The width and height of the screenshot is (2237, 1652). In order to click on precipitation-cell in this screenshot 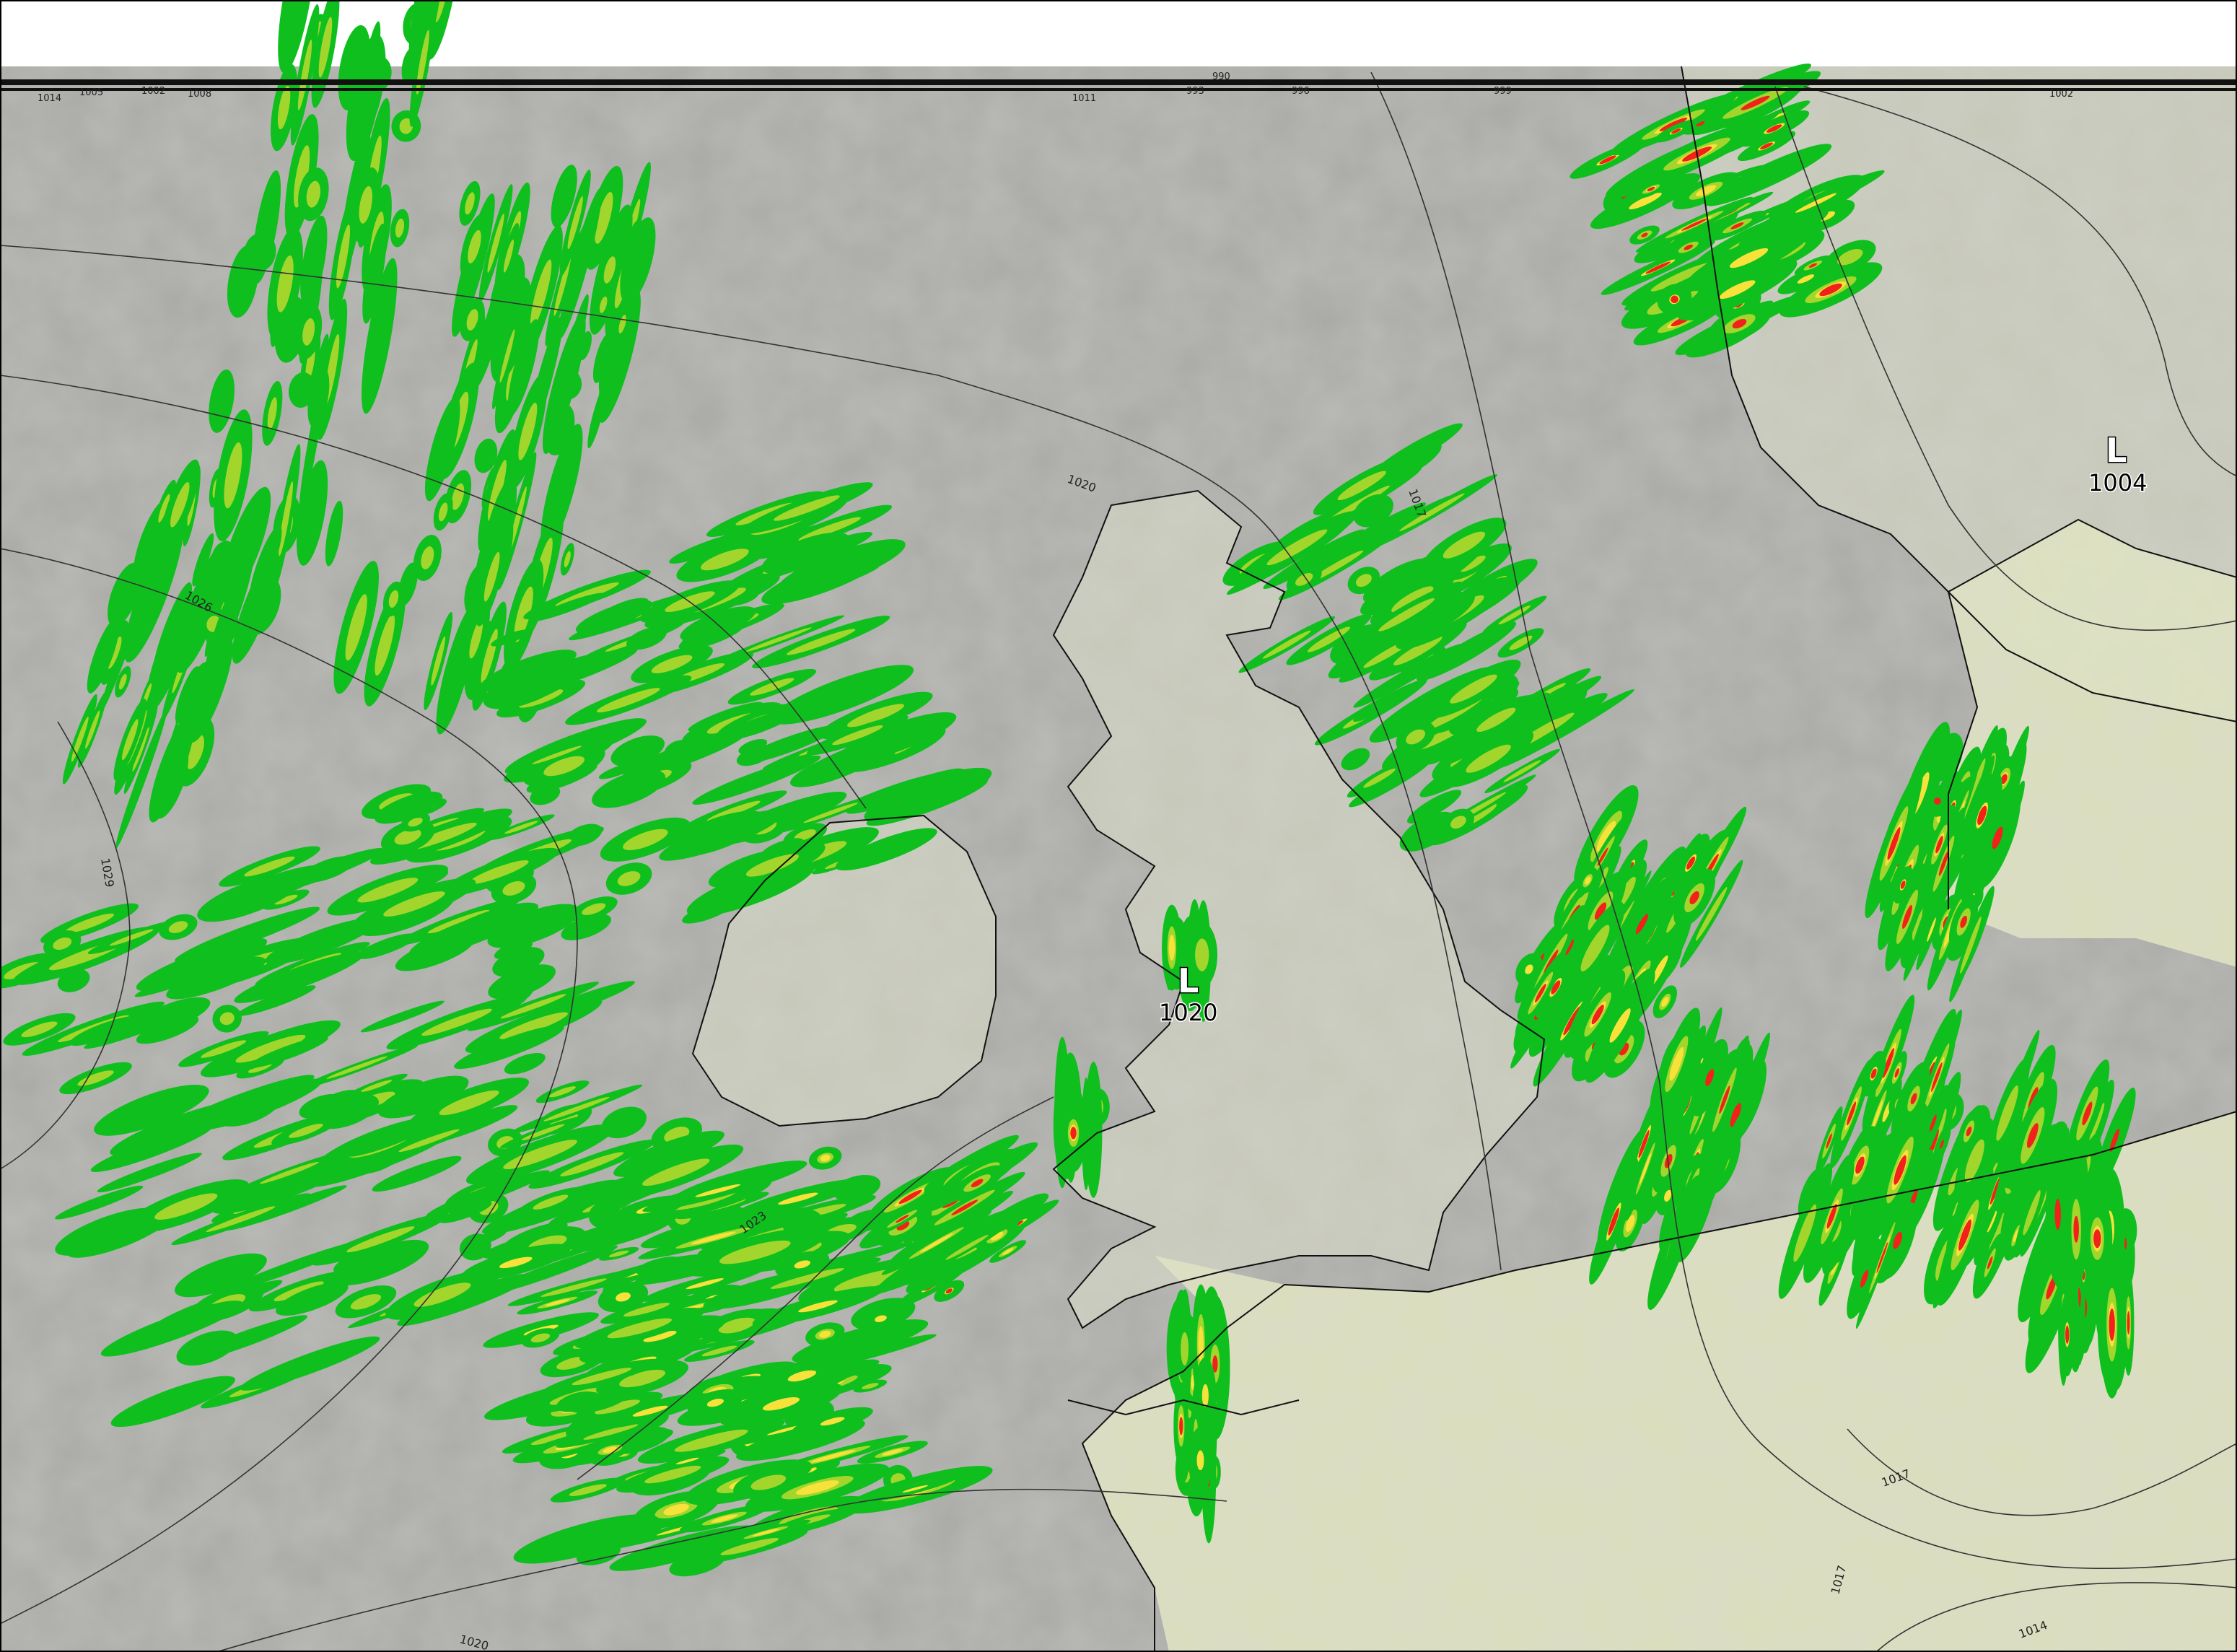, I will do `click(1094, 1130)`.